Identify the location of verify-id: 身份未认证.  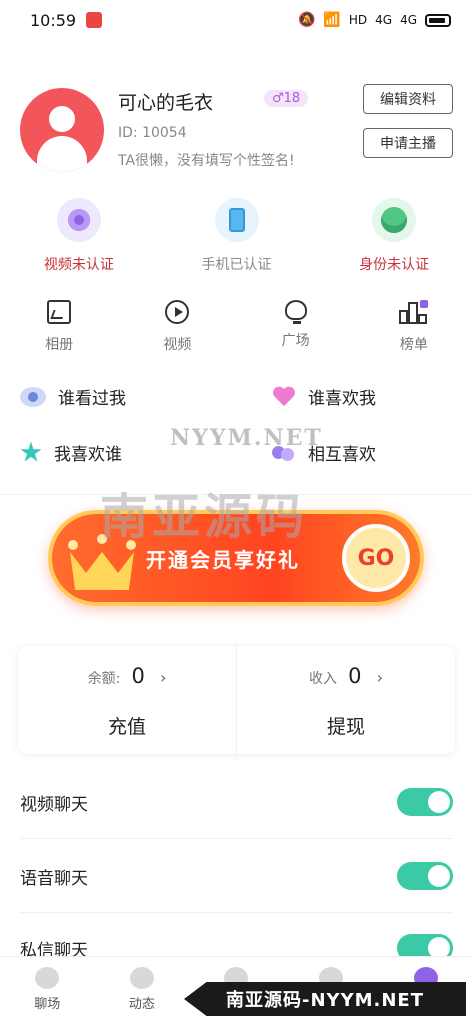
(394, 236).